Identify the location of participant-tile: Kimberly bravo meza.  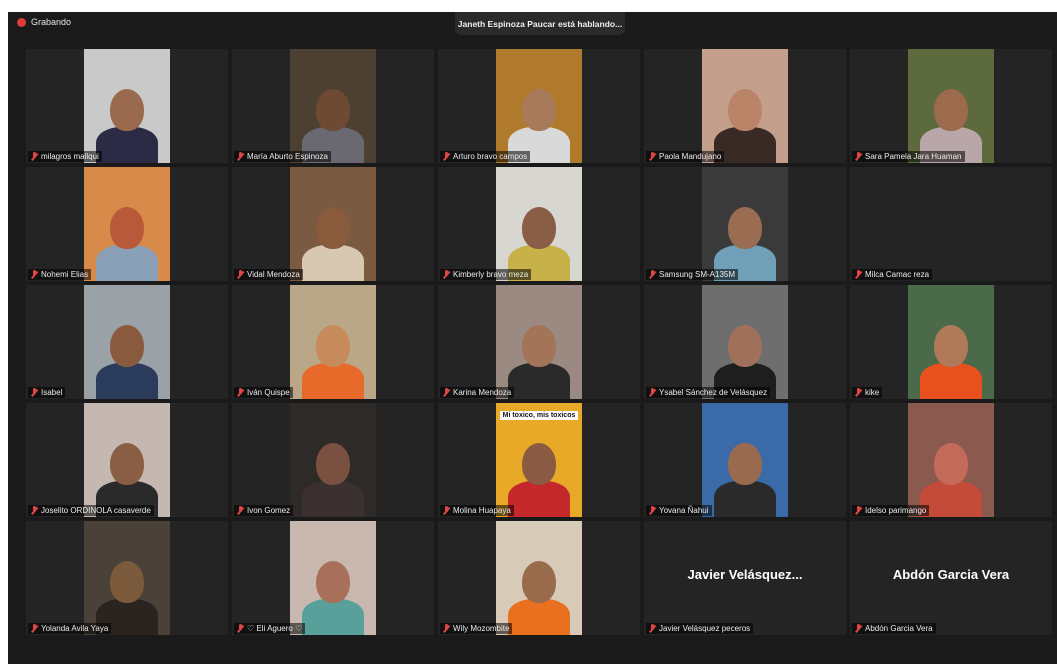
(539, 224).